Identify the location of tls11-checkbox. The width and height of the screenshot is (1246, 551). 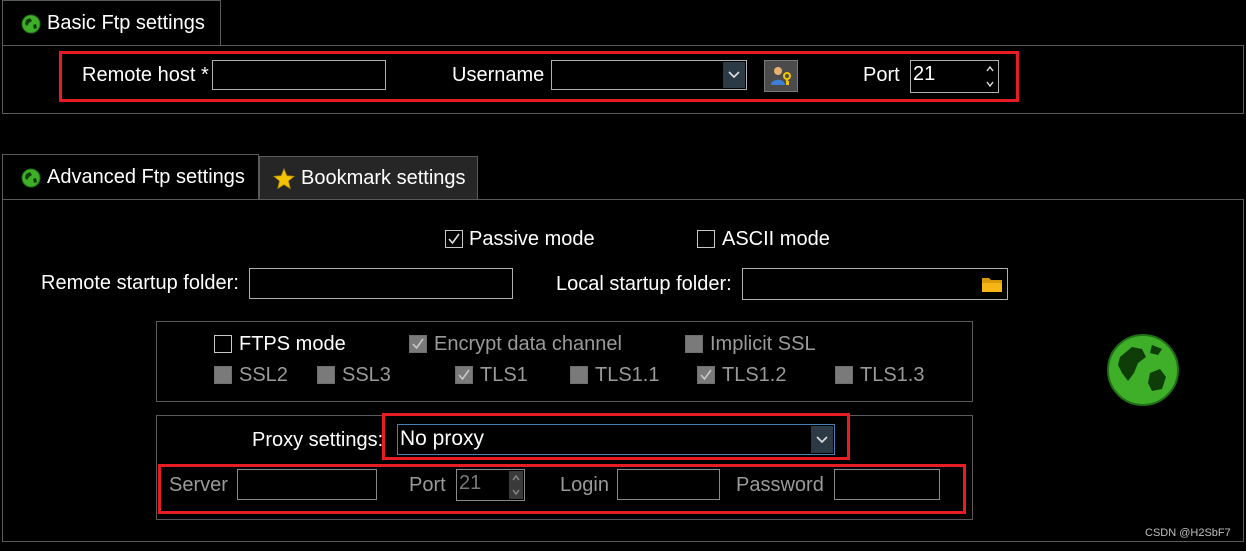
(579, 375).